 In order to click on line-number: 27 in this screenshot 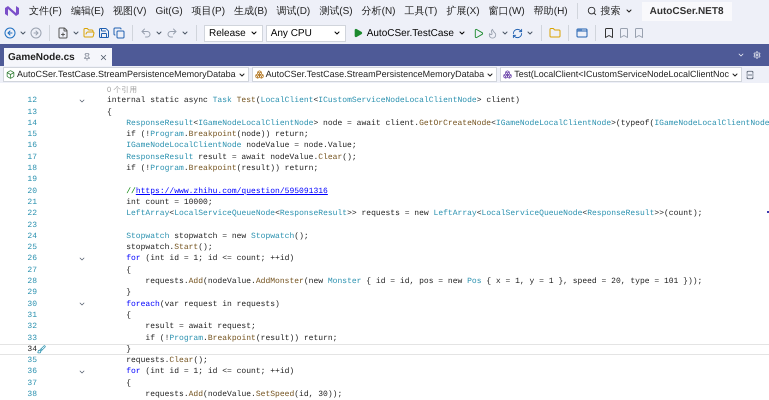, I will do `click(31, 270)`.